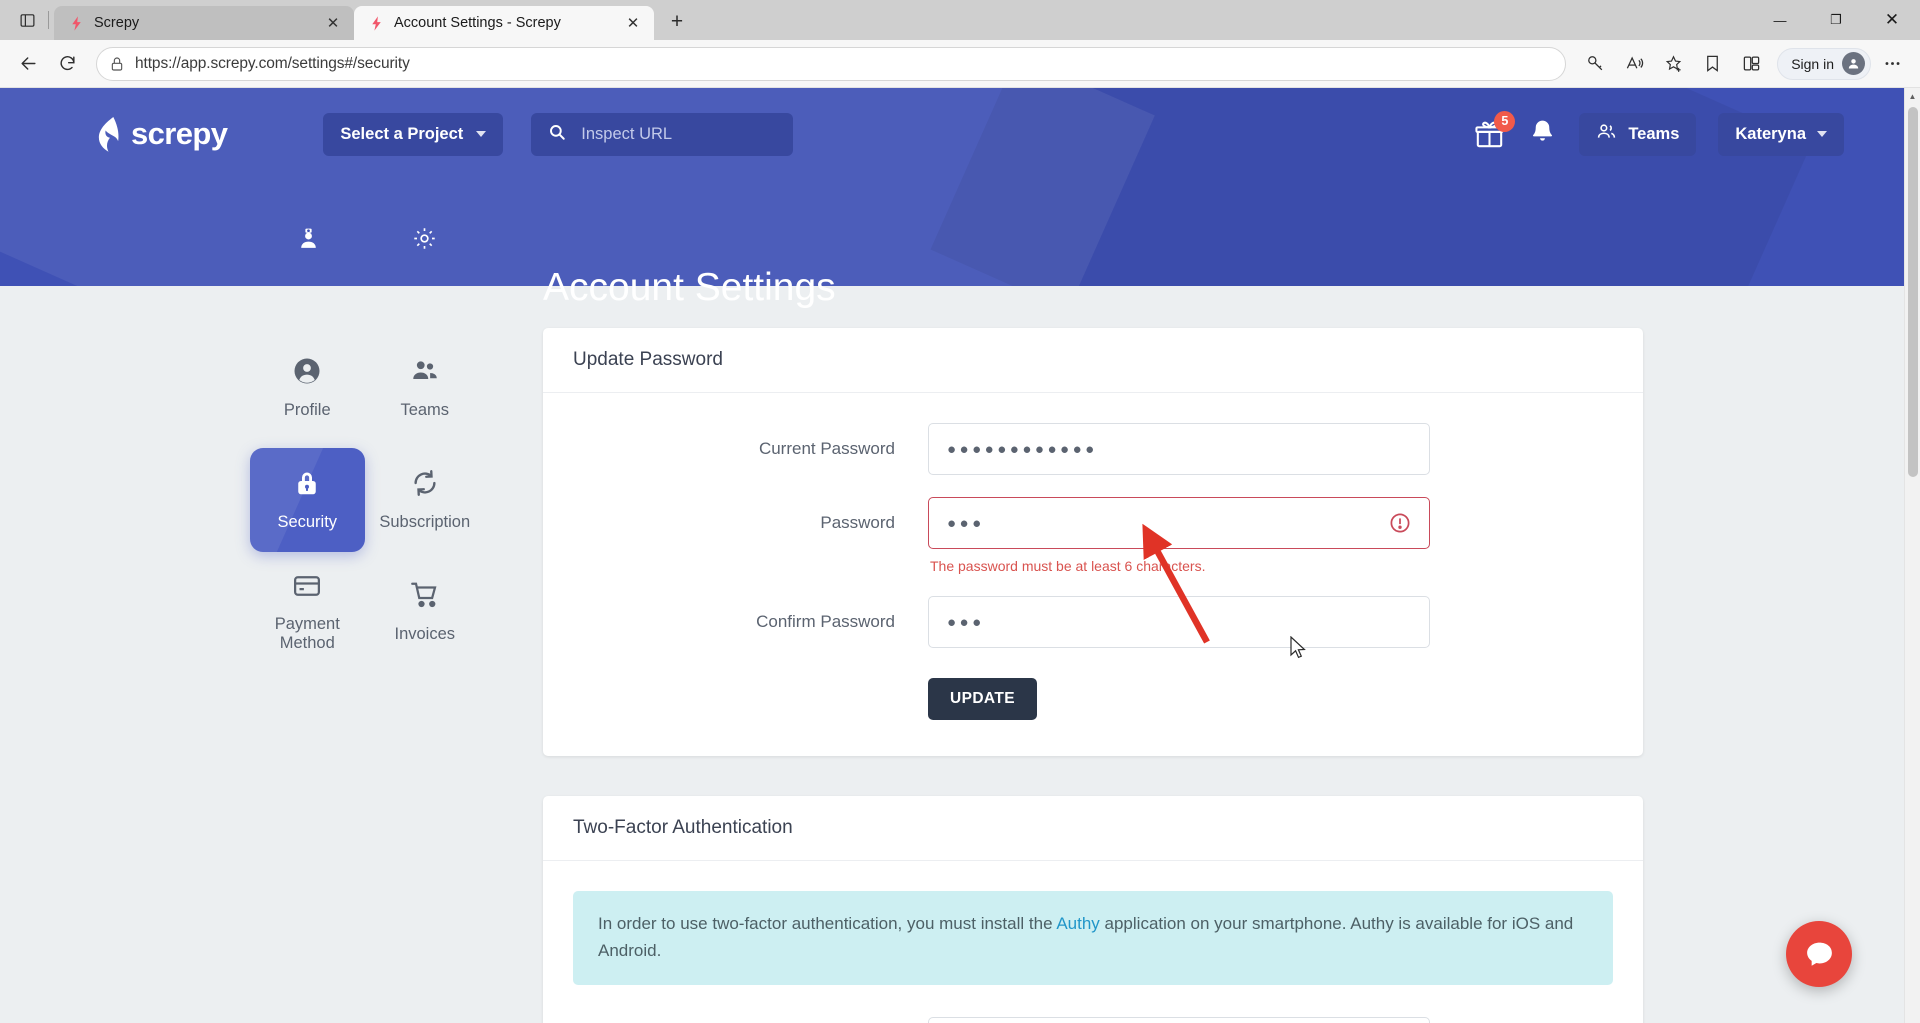  What do you see at coordinates (1912, 96) in the screenshot?
I see `scroll-up-arrow: ▲` at bounding box center [1912, 96].